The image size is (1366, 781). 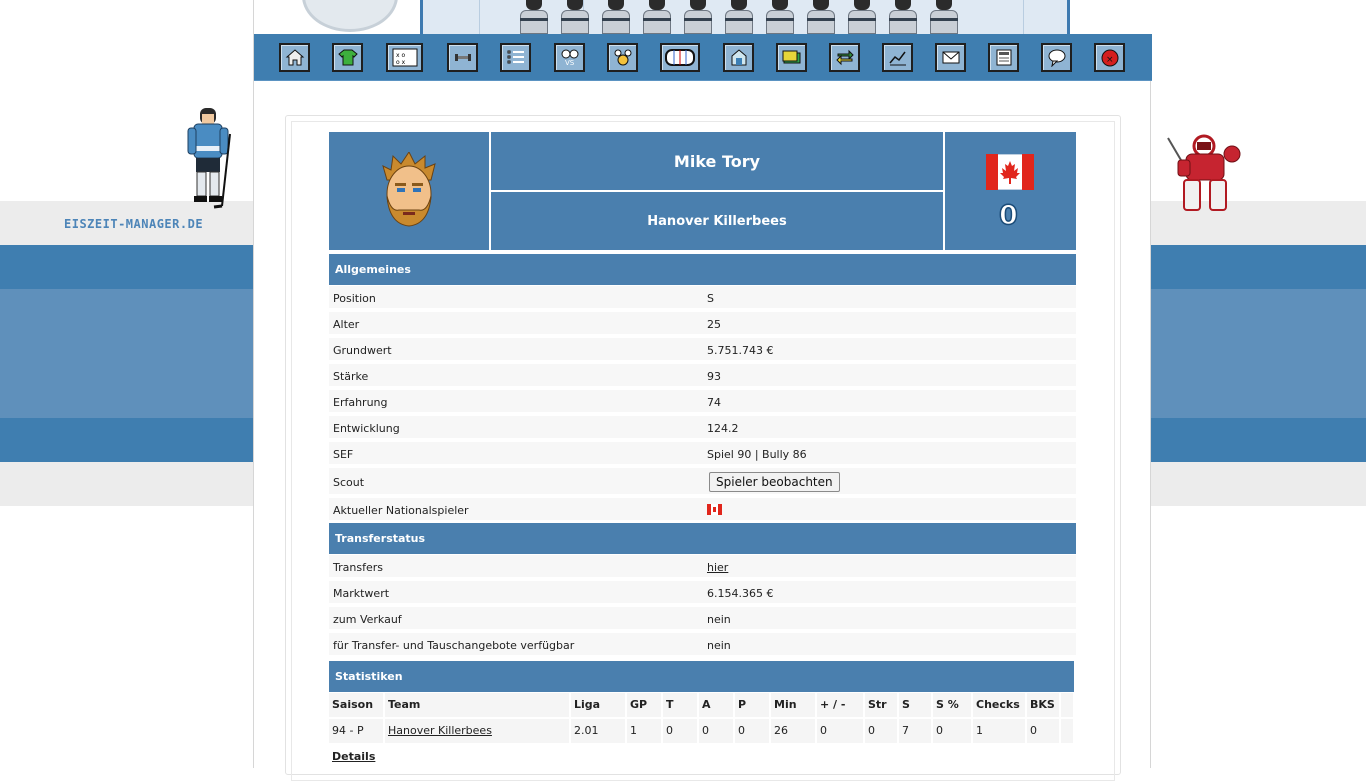 I want to click on info-label: Scout, so click(x=349, y=482).